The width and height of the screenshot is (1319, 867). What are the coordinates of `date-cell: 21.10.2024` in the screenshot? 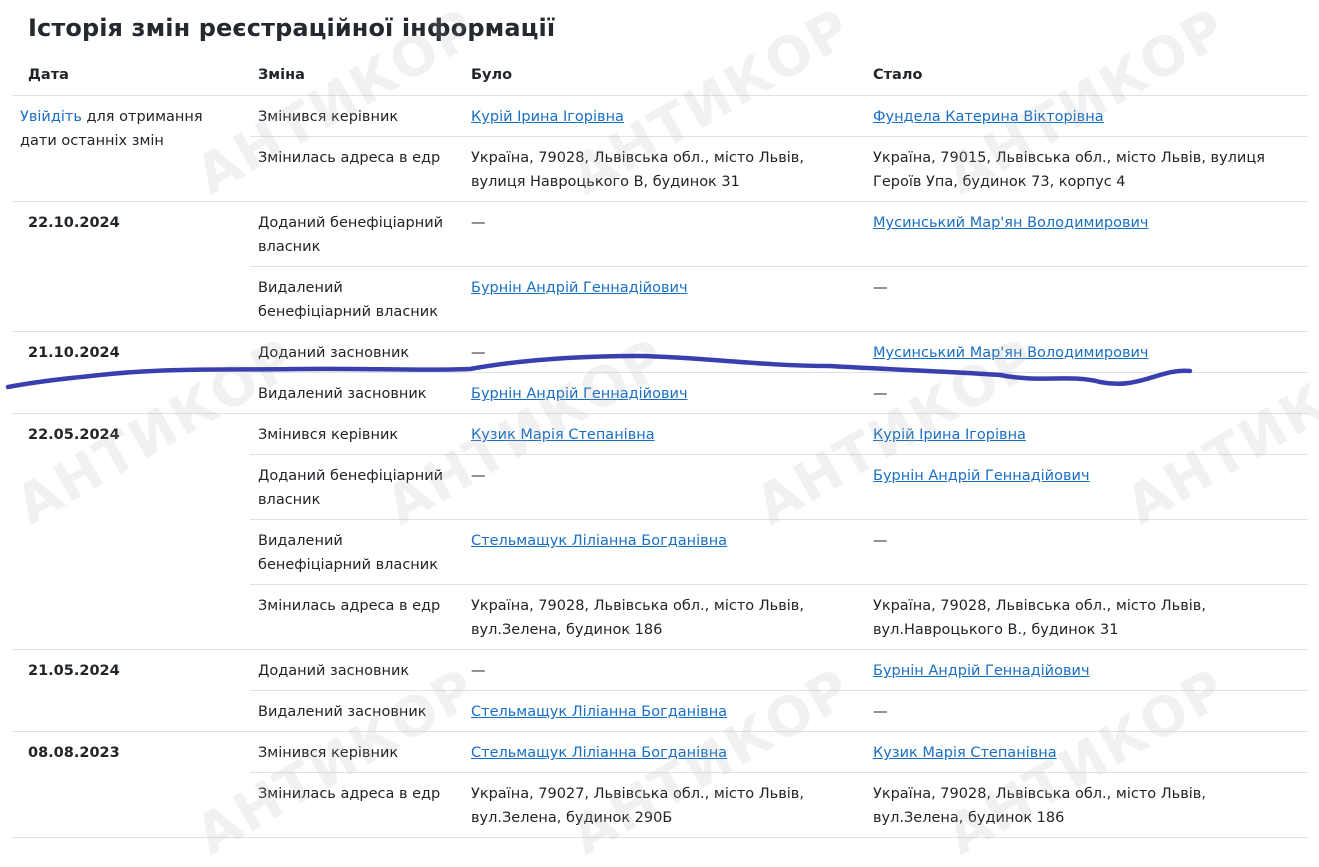 It's located at (131, 372).